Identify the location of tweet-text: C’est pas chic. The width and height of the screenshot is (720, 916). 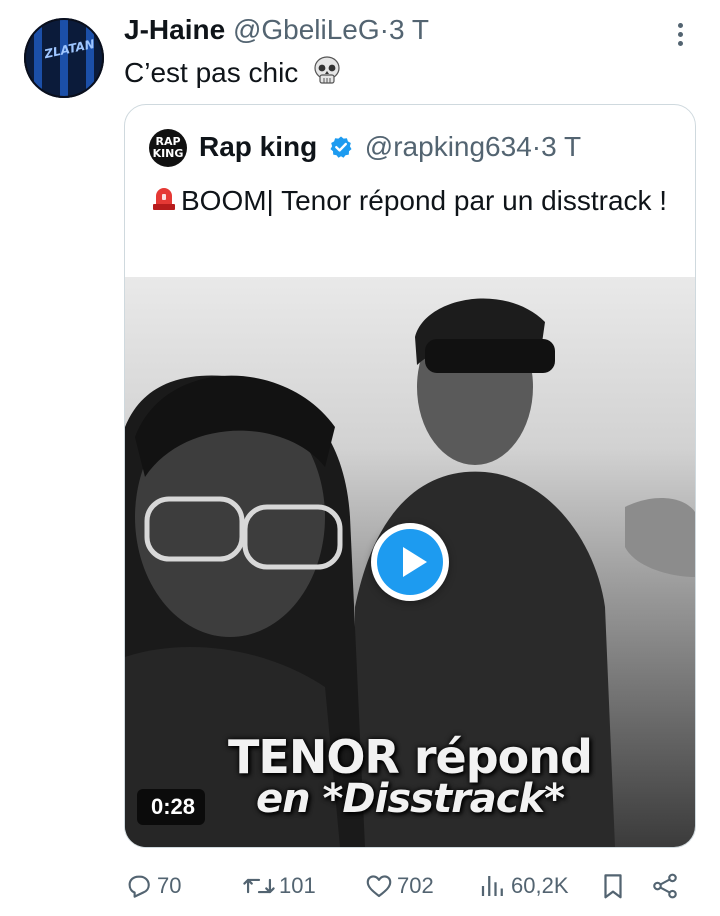
(233, 74).